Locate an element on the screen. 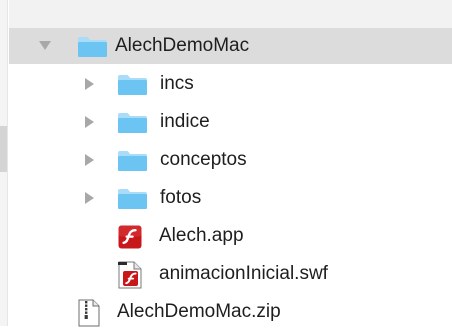 The image size is (452, 330). list-item-fotos: fotos is located at coordinates (230, 198).